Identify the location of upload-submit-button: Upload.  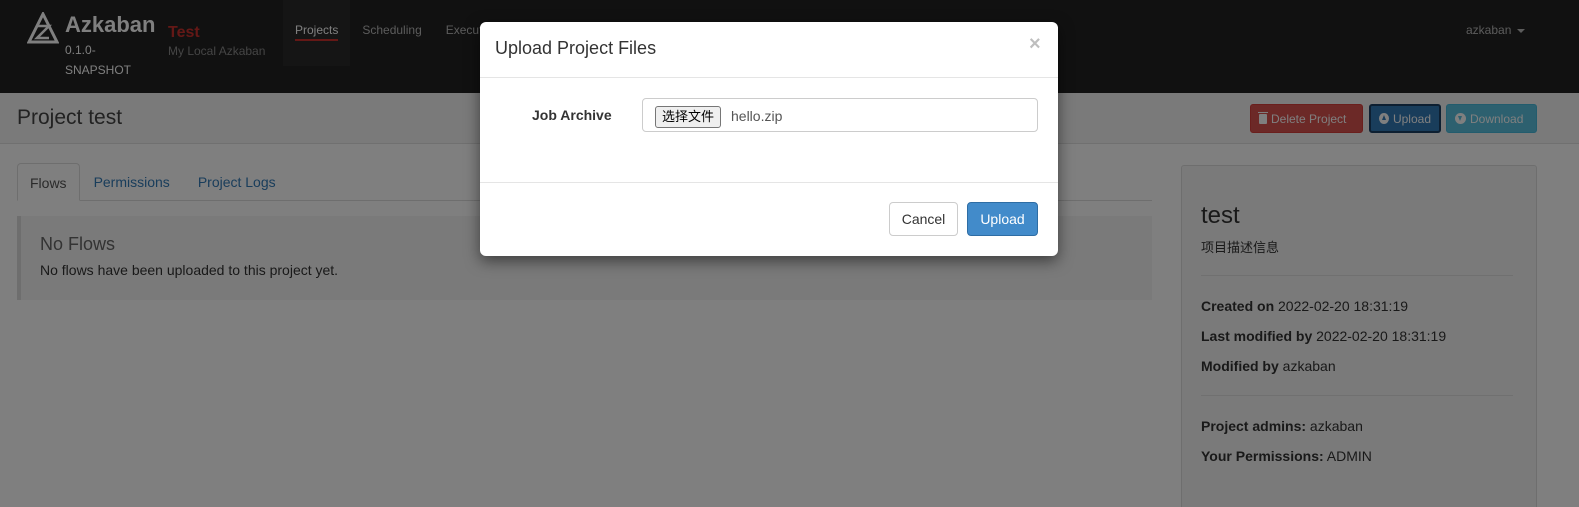
(1002, 219).